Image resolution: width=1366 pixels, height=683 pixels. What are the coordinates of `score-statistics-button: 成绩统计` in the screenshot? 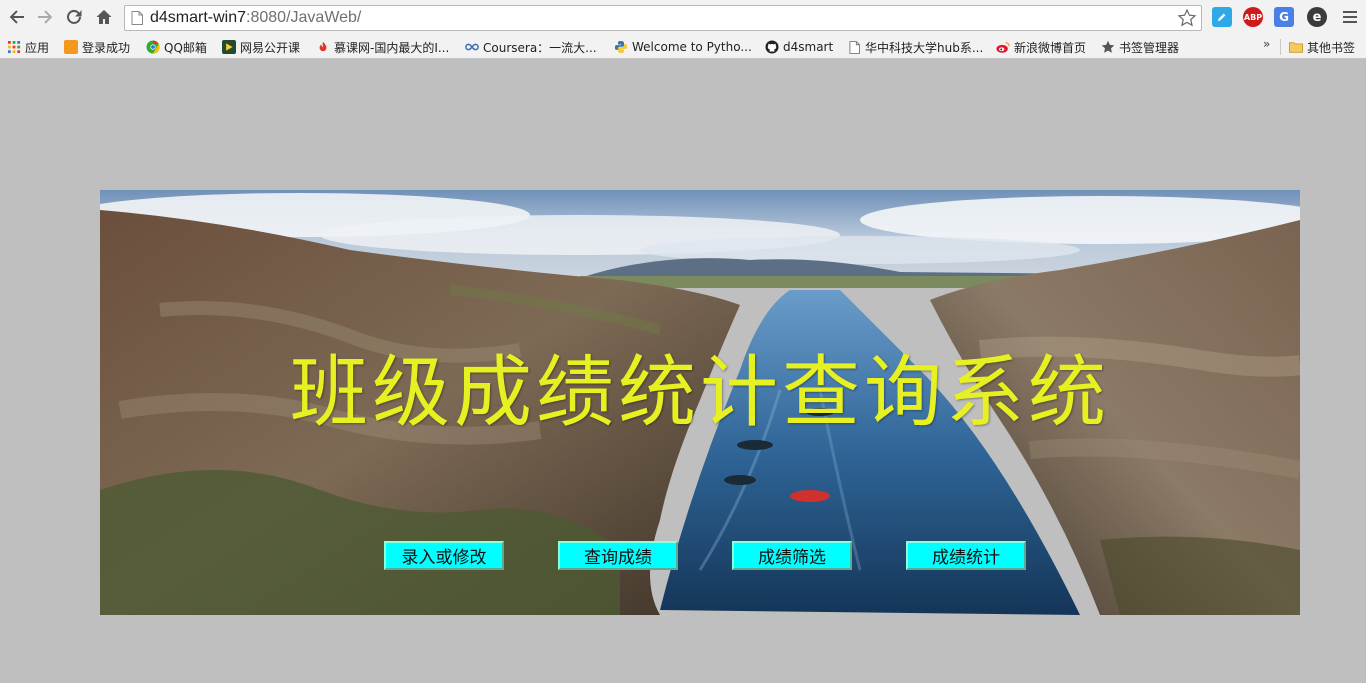 It's located at (966, 555).